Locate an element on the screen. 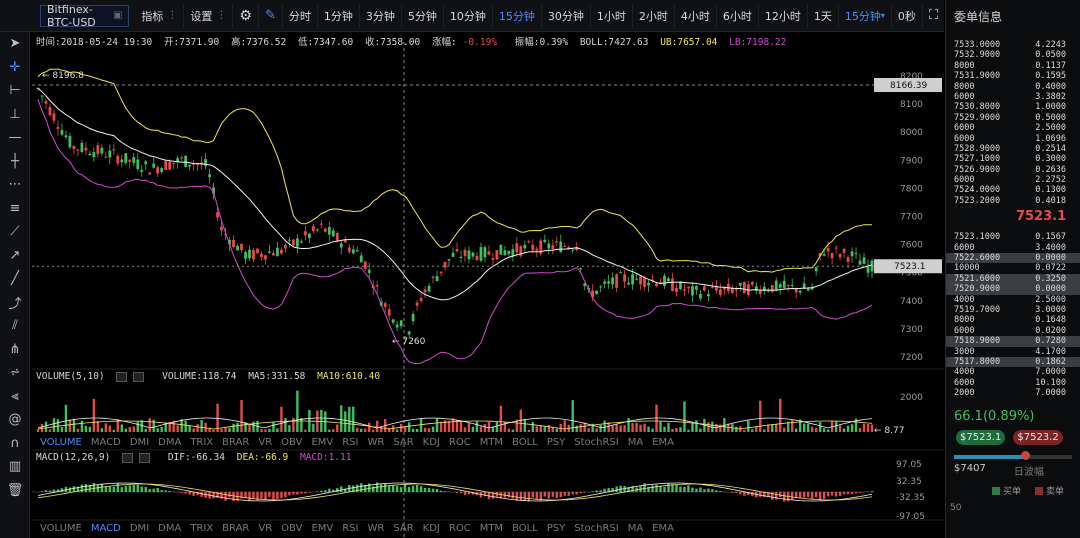 The image size is (1080, 538). fib-tool: ⩫ is located at coordinates (15, 373).